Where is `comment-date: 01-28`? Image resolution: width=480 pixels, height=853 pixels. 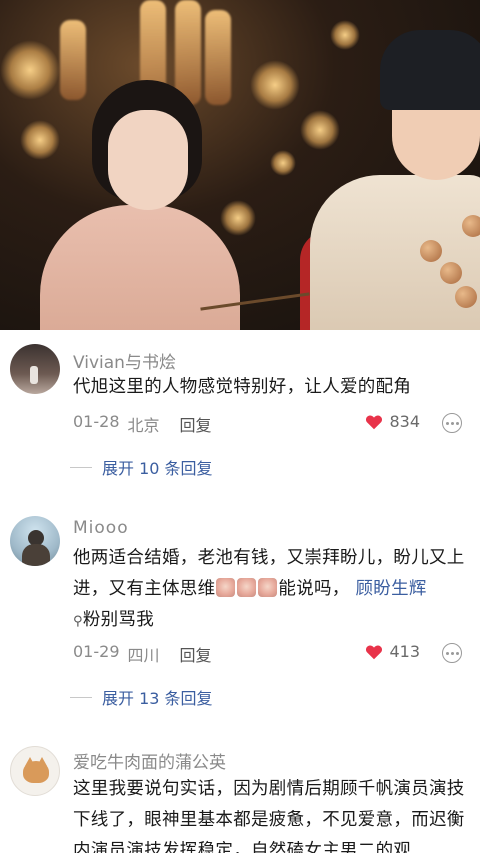
comment-date: 01-28 is located at coordinates (96, 421).